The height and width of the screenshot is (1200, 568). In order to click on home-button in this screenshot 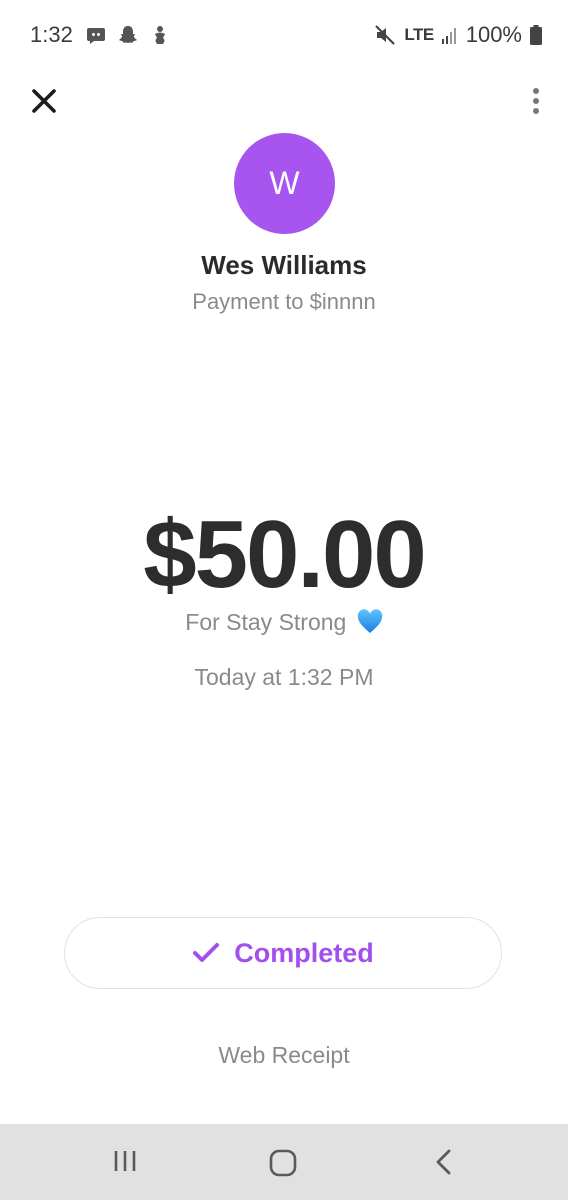, I will do `click(283, 1163)`.